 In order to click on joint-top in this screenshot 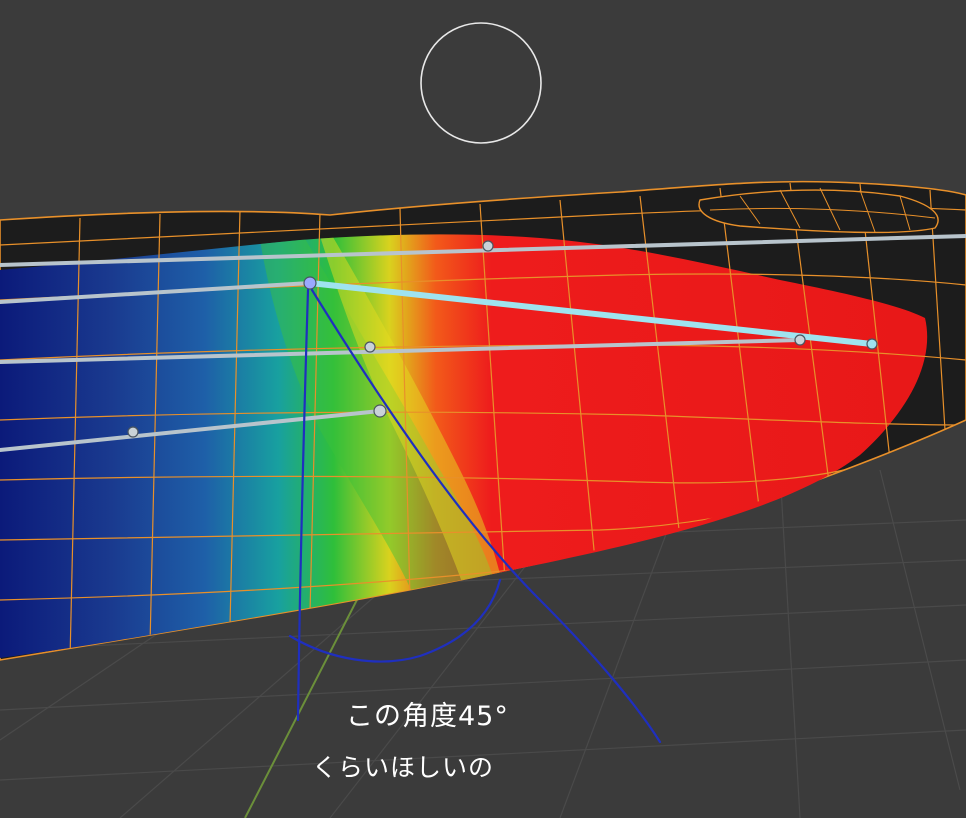, I will do `click(488, 246)`.